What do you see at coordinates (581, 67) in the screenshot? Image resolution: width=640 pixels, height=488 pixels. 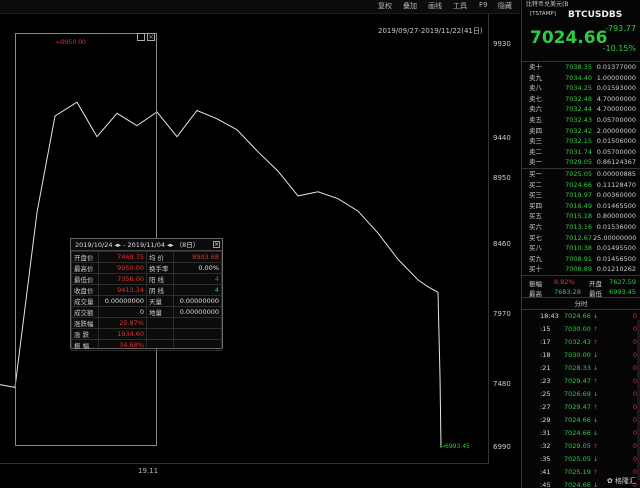 I see `ask-row: 卖十 7038.35 0.01377000` at bounding box center [581, 67].